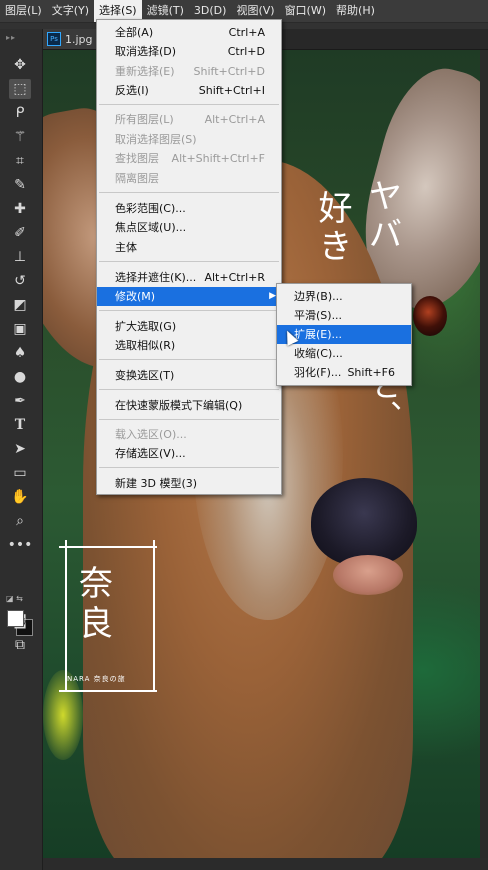 The height and width of the screenshot is (870, 488). Describe the element at coordinates (189, 296) in the screenshot. I see `menu-item-modify: 修改(M) ▶` at that location.